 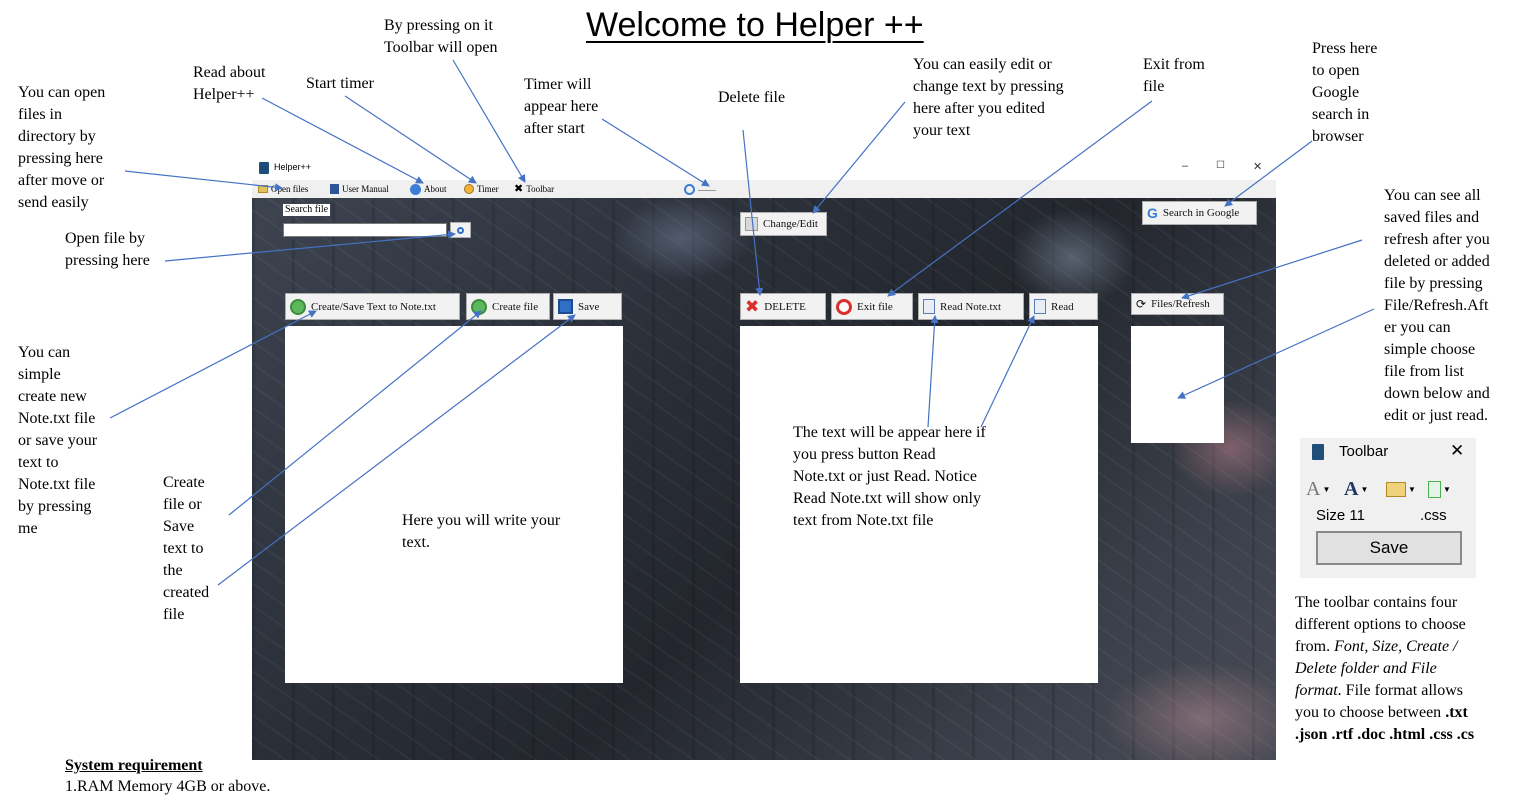 I want to click on tools-icon: ✖, so click(x=519, y=188).